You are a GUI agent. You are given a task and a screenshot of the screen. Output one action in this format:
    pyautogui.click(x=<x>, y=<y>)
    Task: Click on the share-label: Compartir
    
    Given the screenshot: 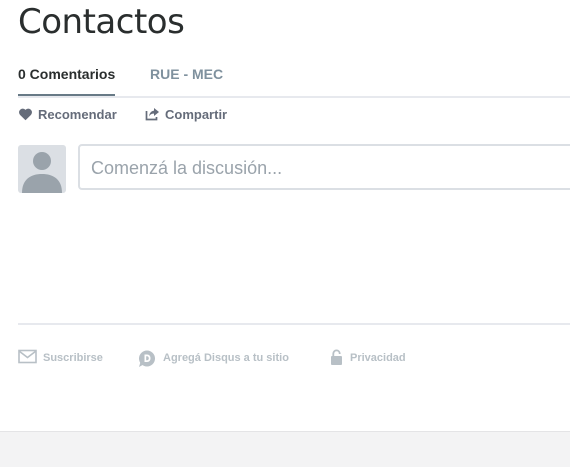 What is the action you would take?
    pyautogui.click(x=196, y=114)
    